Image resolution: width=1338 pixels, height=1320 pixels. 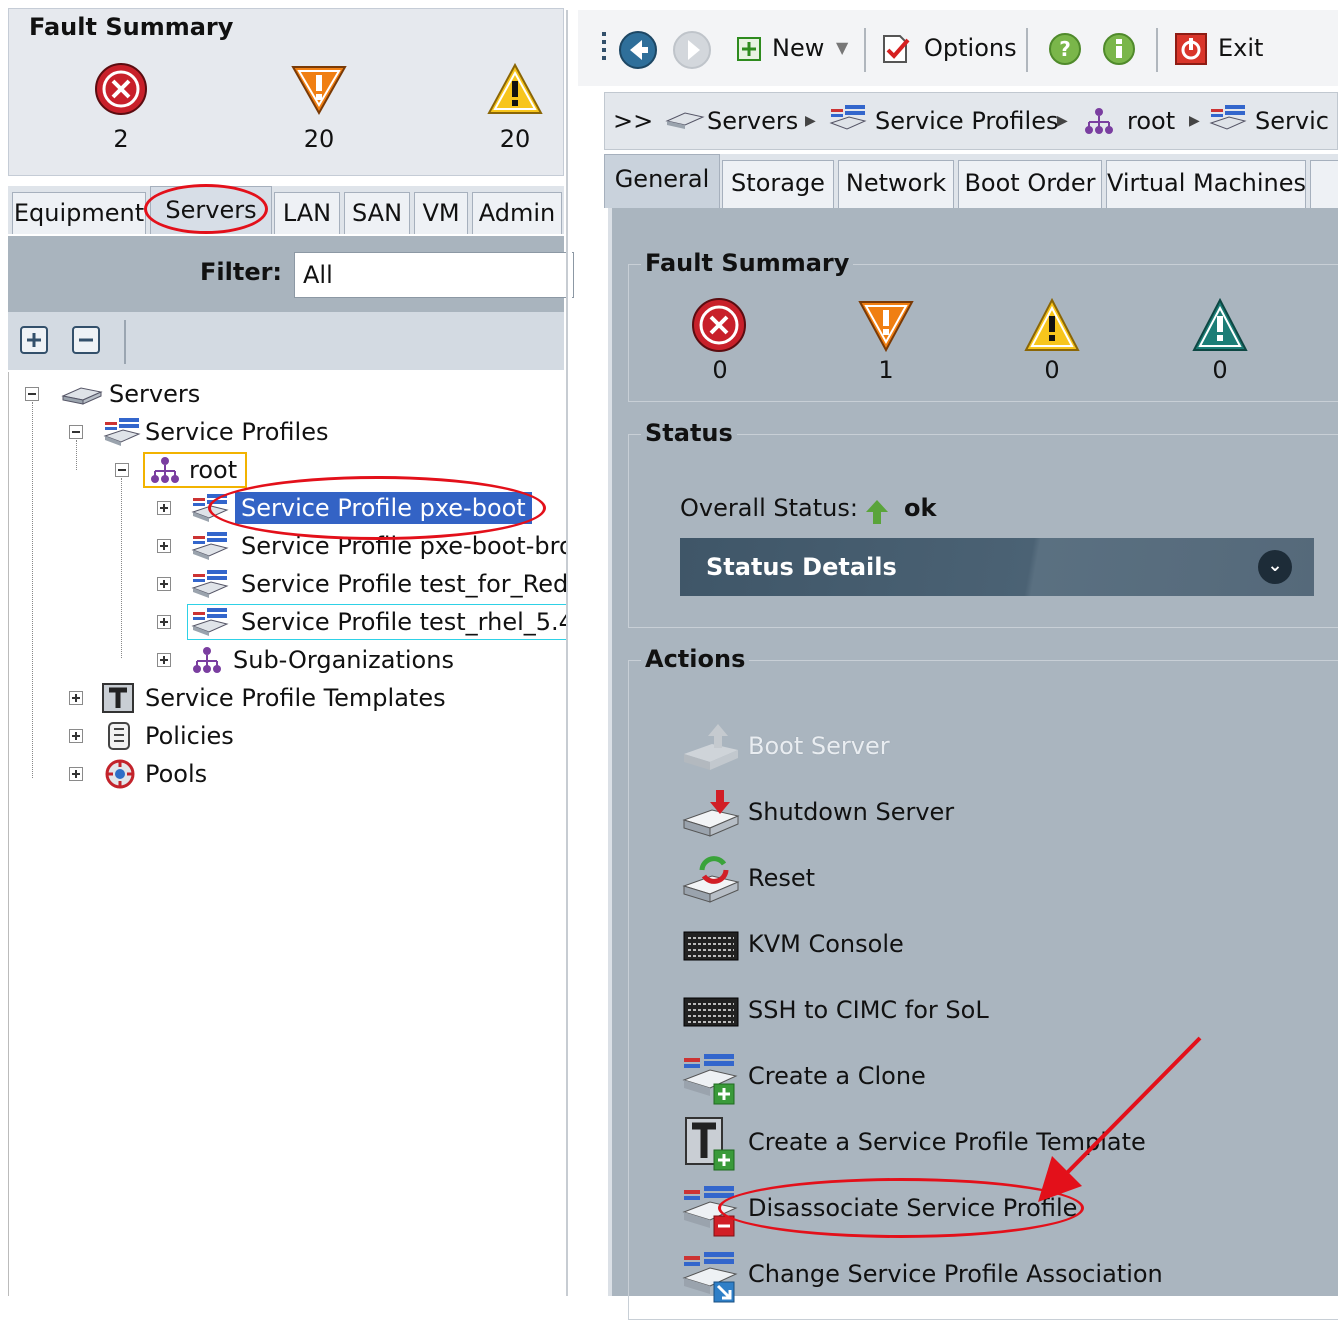 What do you see at coordinates (695, 659) in the screenshot?
I see `actions-title: Actions` at bounding box center [695, 659].